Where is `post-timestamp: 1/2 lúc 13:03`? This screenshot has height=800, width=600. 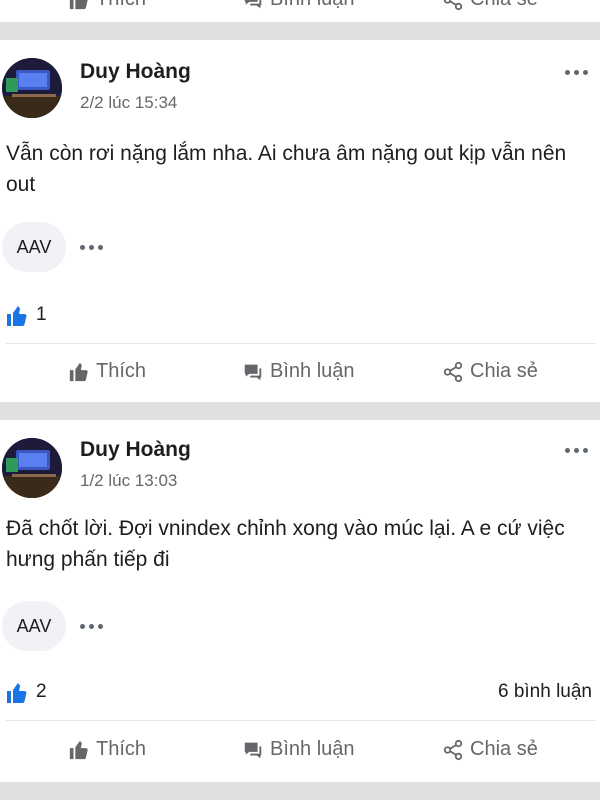
post-timestamp: 1/2 lúc 13:03 is located at coordinates (128, 481).